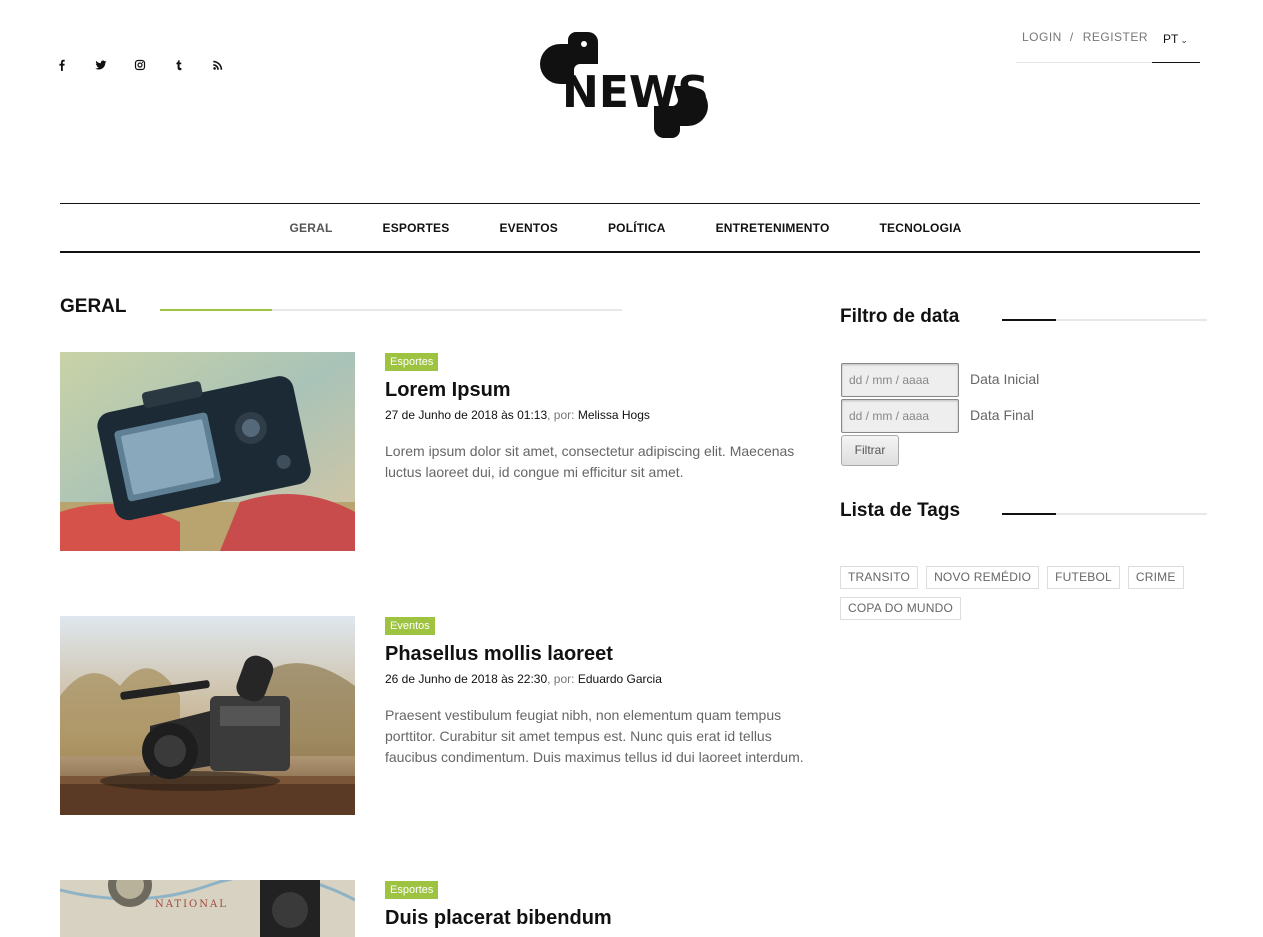 This screenshot has height=937, width=1263. Describe the element at coordinates (1155, 577) in the screenshot. I see `tag-item: CRIME` at that location.